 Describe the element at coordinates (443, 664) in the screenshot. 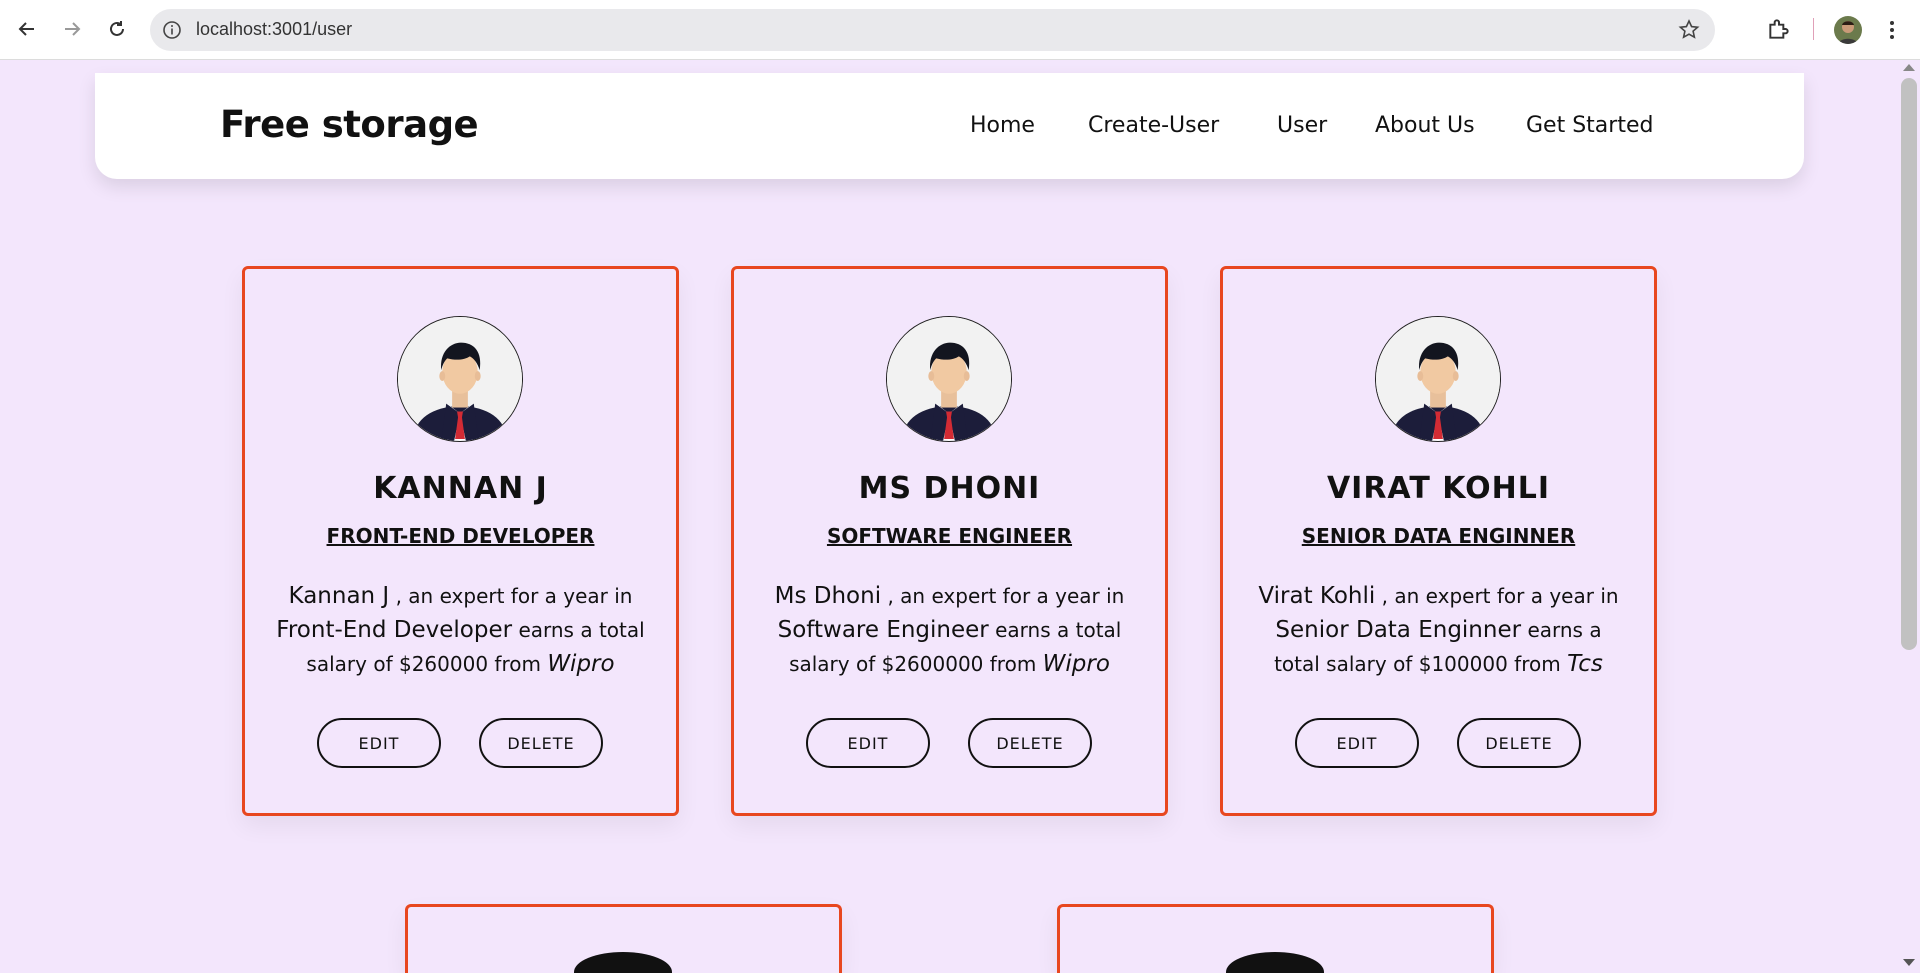

I see `desc-salary: $260000` at that location.